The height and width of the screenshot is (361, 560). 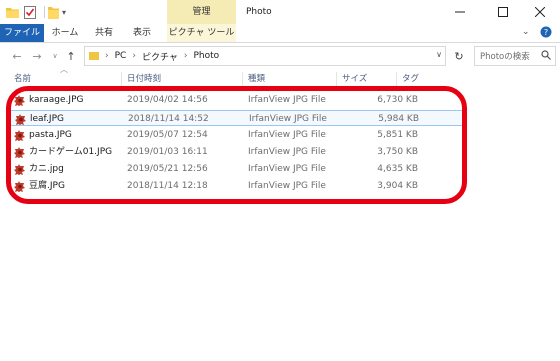 I want to click on file-date: 2019/05/21 12:56, so click(x=167, y=169).